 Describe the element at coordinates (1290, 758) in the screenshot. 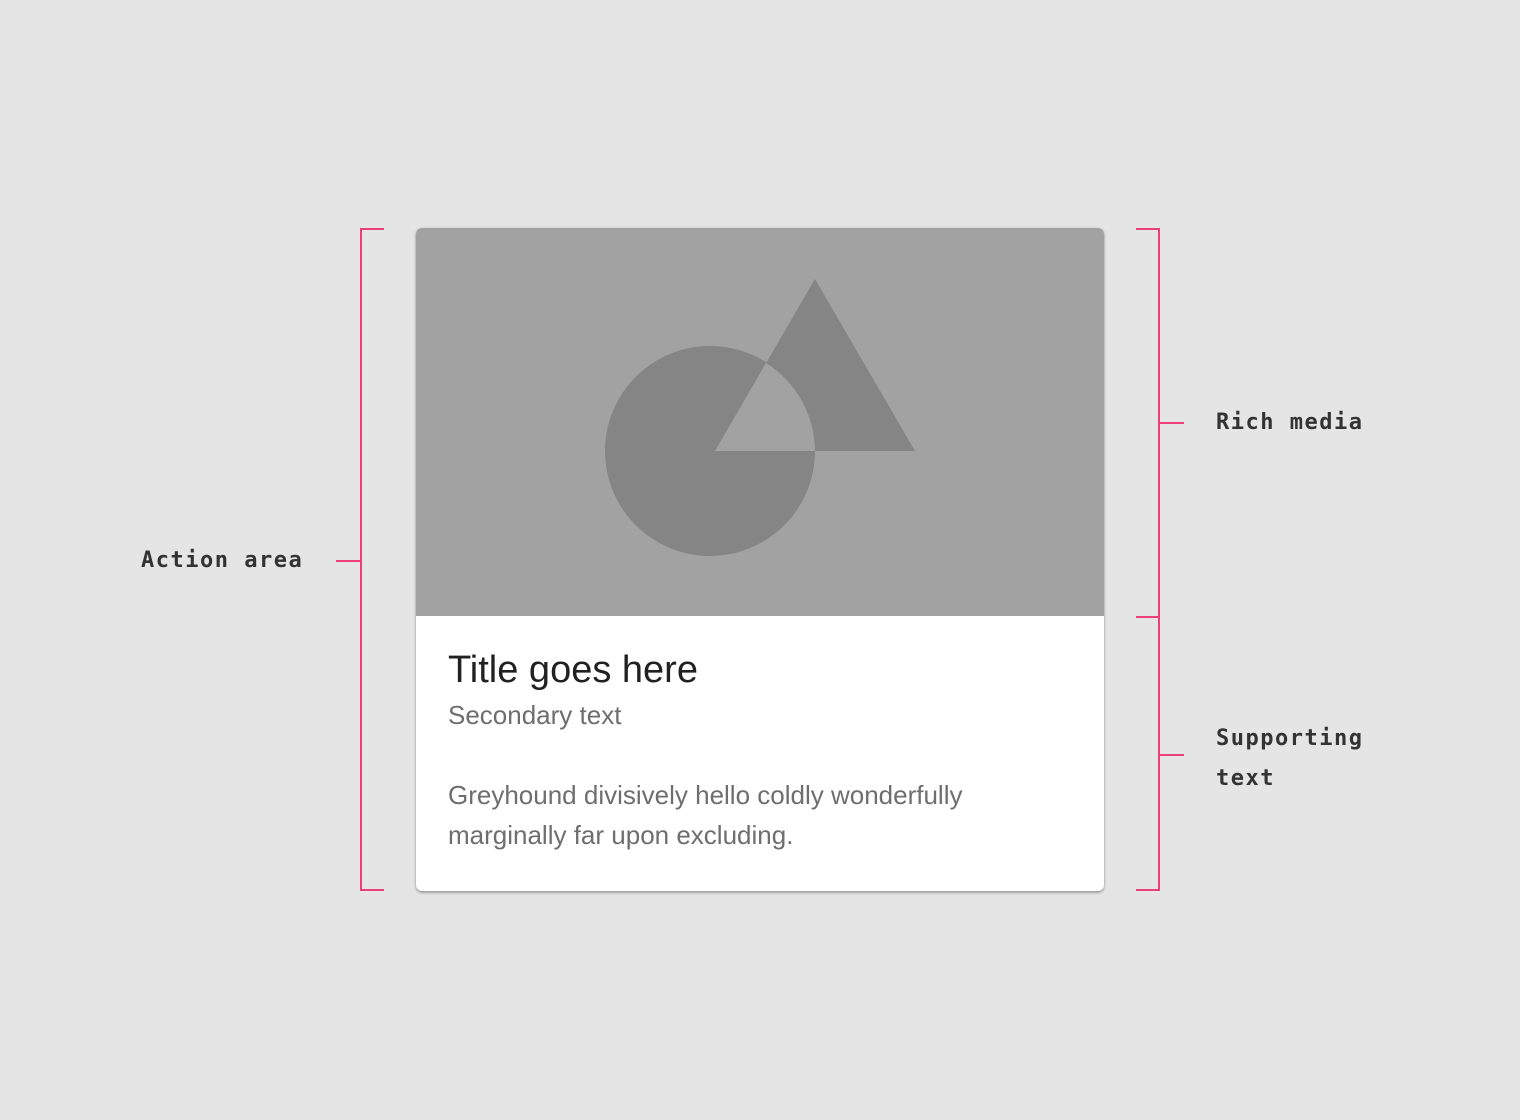

I see `supporting-text-label: Supporting text` at that location.